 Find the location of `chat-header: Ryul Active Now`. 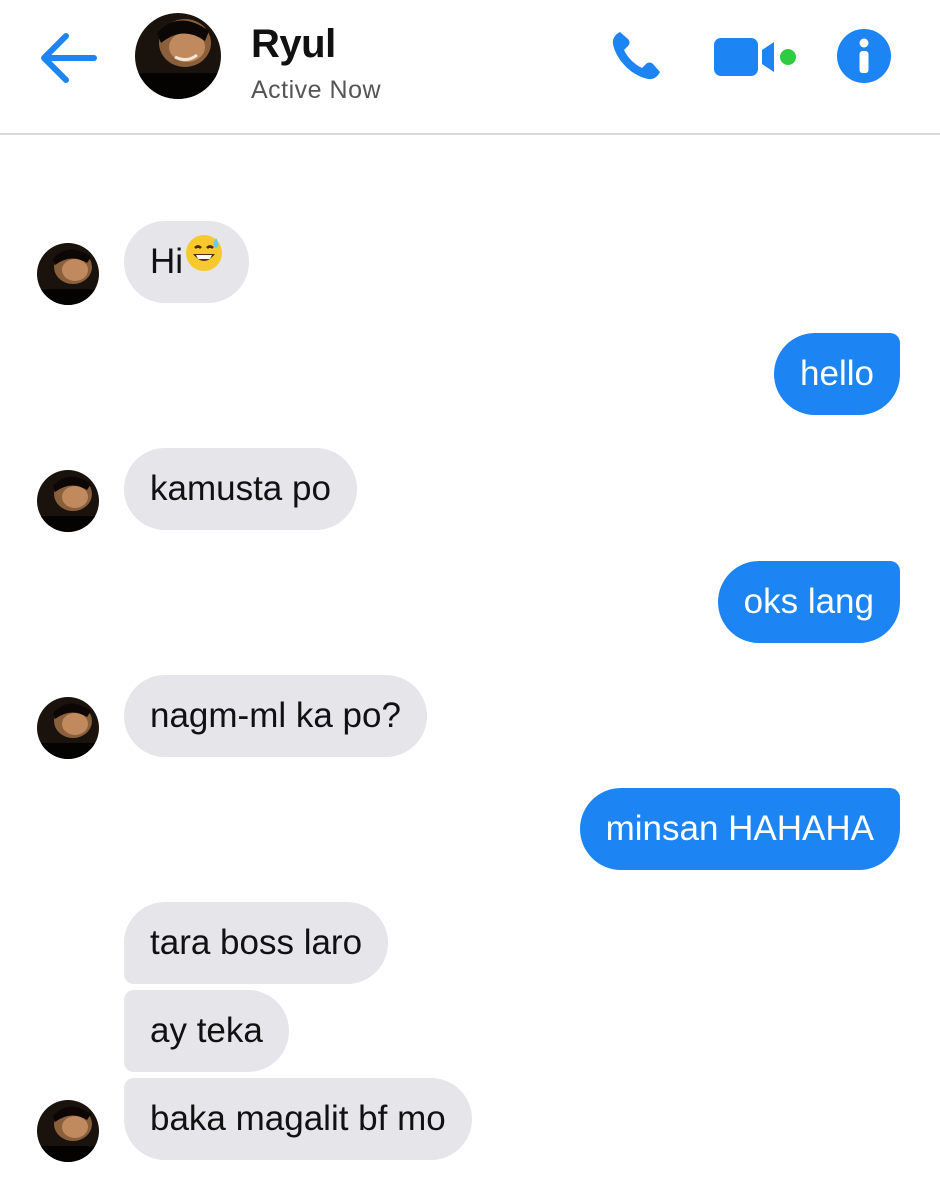

chat-header: Ryul Active Now is located at coordinates (470, 67).